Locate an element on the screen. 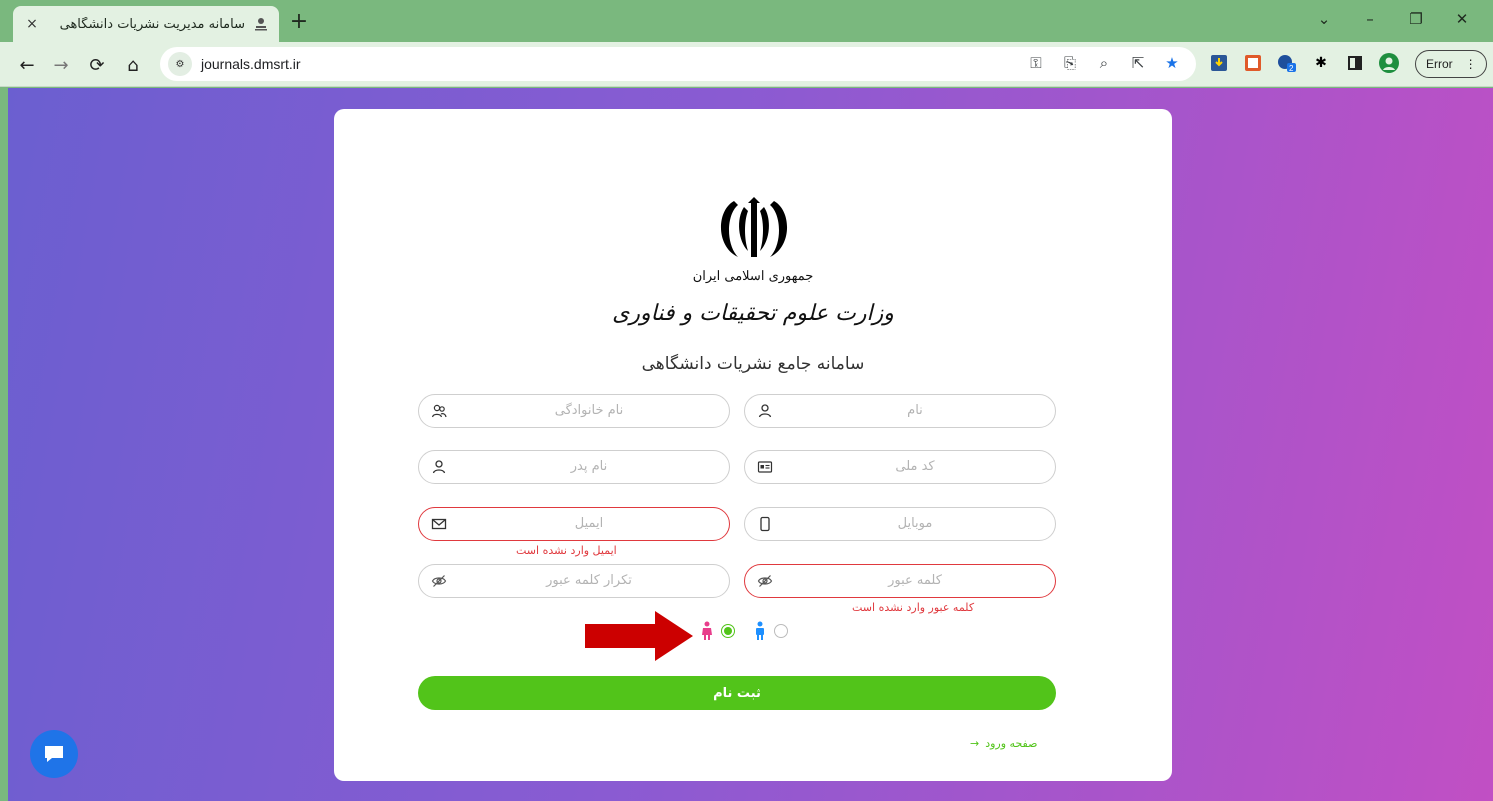 This screenshot has height=801, width=1493. new-tab-button: + is located at coordinates (299, 22).